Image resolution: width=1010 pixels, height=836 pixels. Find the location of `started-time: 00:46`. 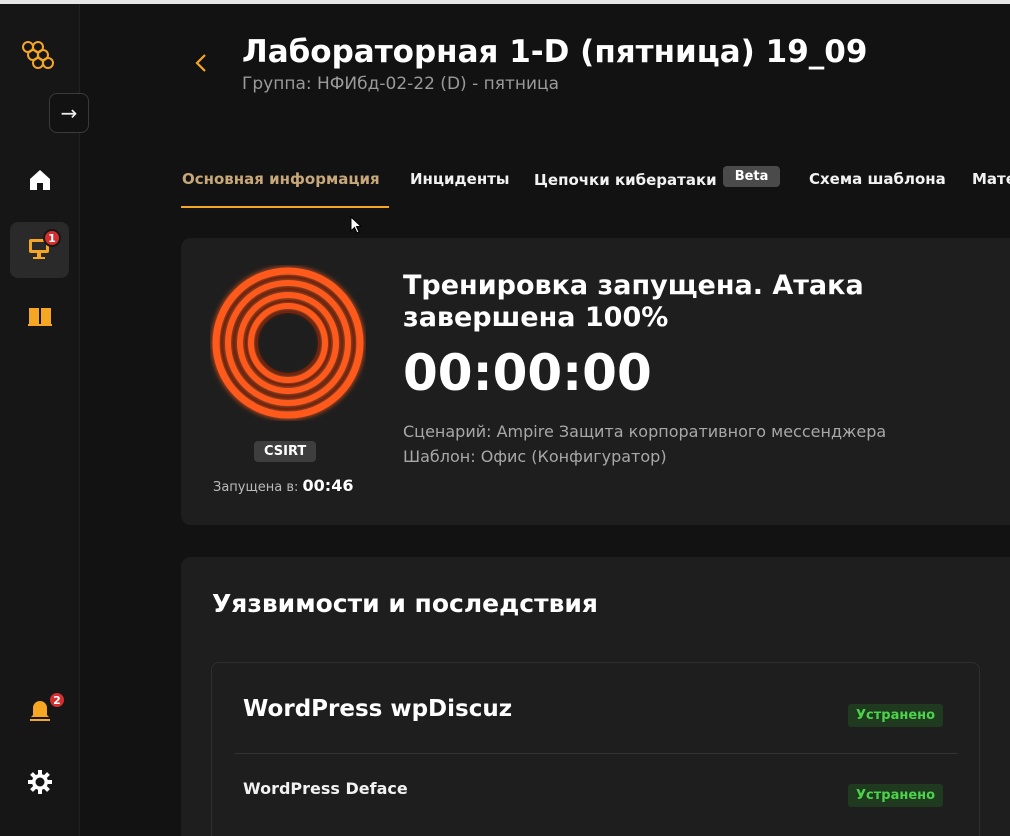

started-time: 00:46 is located at coordinates (328, 485).